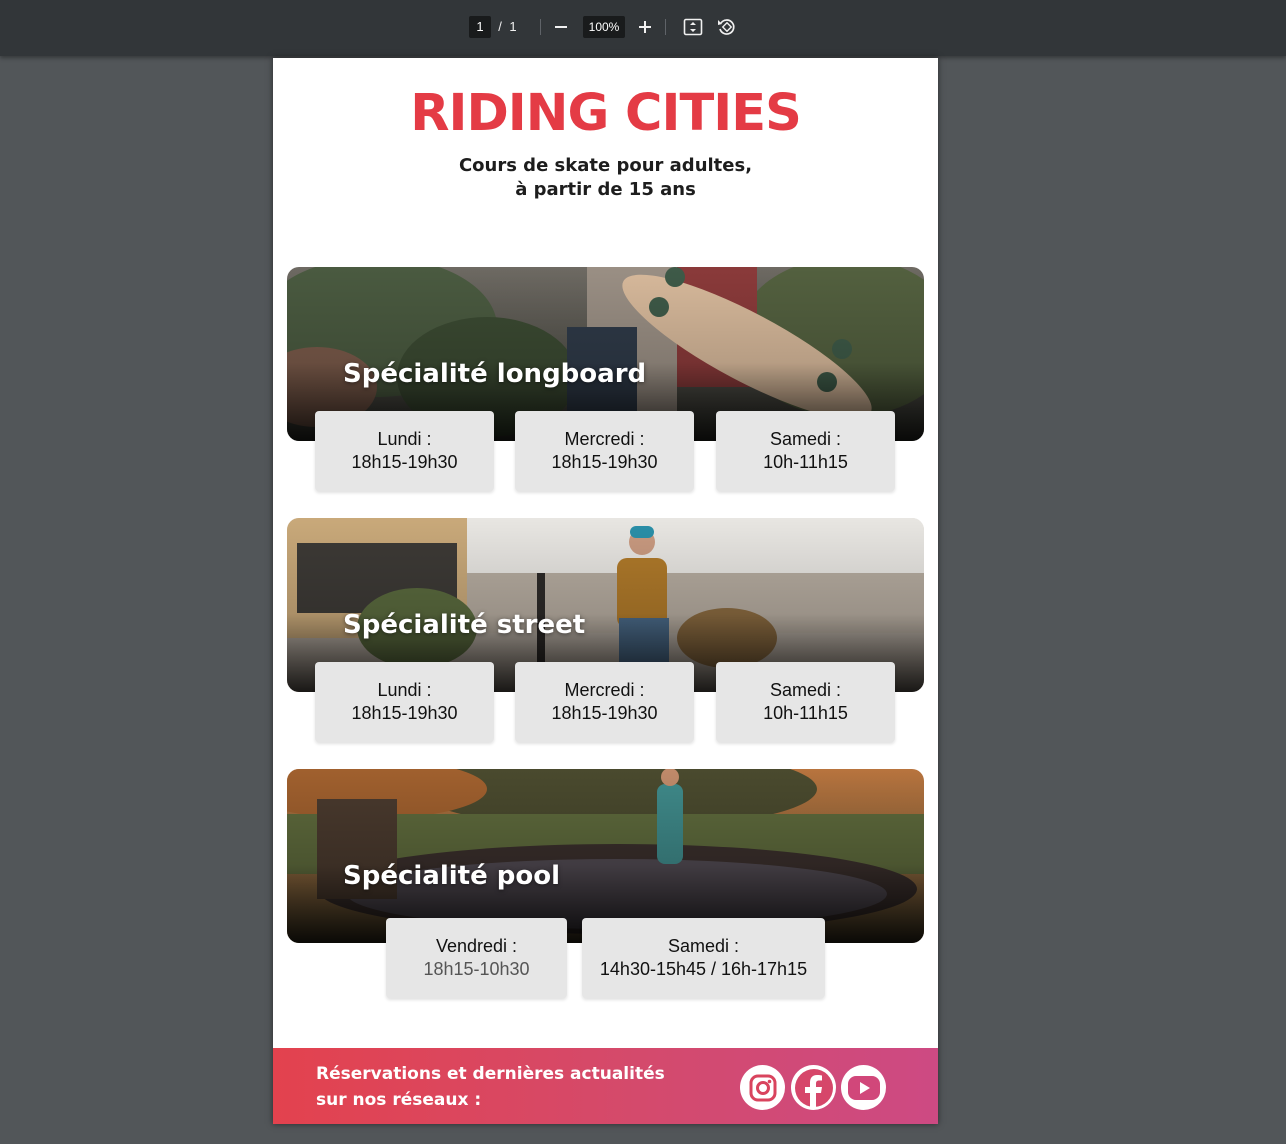 This screenshot has height=1144, width=1286. Describe the element at coordinates (480, 27) in the screenshot. I see `page-number-input: 1` at that location.